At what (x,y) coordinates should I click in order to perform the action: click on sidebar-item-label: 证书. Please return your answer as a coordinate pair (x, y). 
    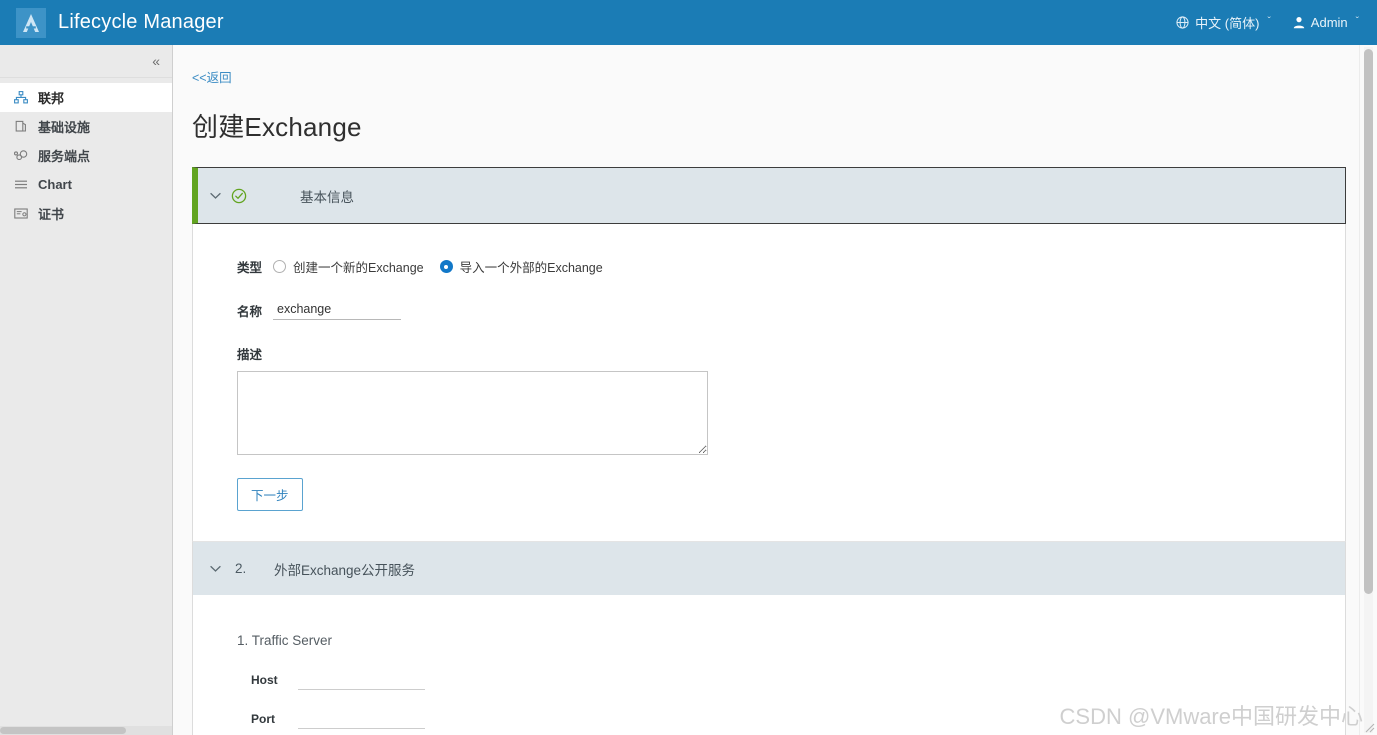
    Looking at the image, I should click on (51, 214).